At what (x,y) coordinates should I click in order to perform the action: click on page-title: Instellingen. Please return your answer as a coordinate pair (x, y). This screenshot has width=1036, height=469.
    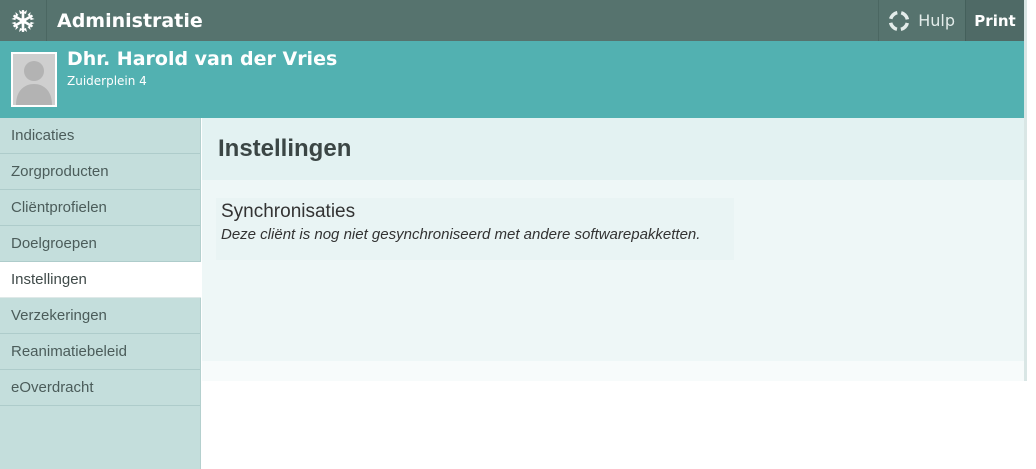
    Looking at the image, I should click on (285, 148).